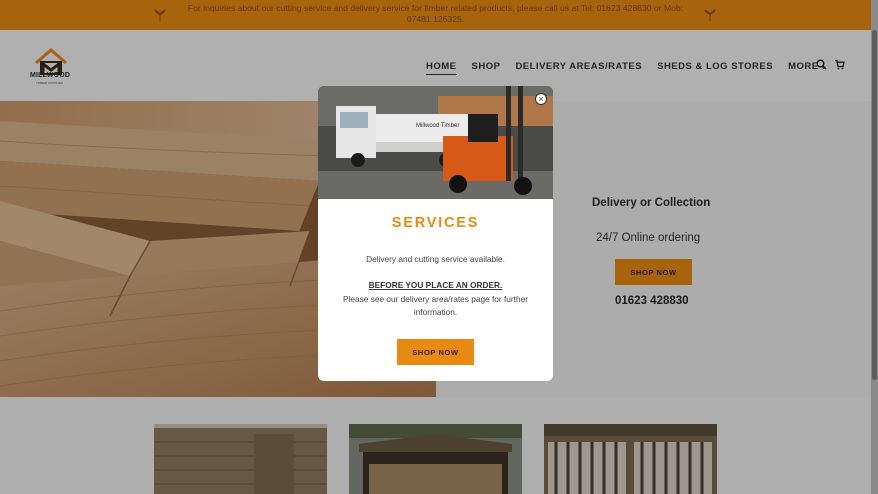  I want to click on close-icon: ×, so click(541, 99).